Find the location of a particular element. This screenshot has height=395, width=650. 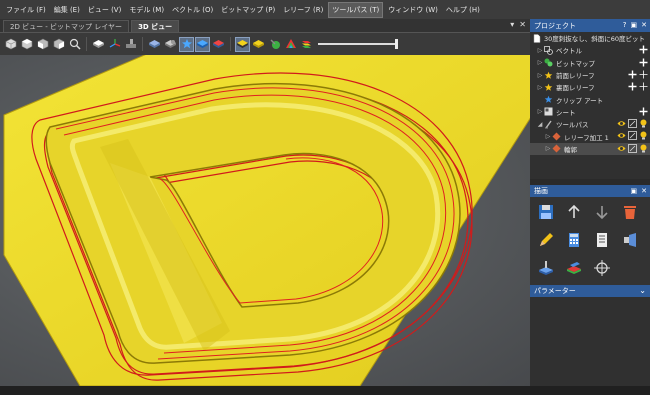

tree-item-label: レリーフ加工 1 is located at coordinates (586, 137).